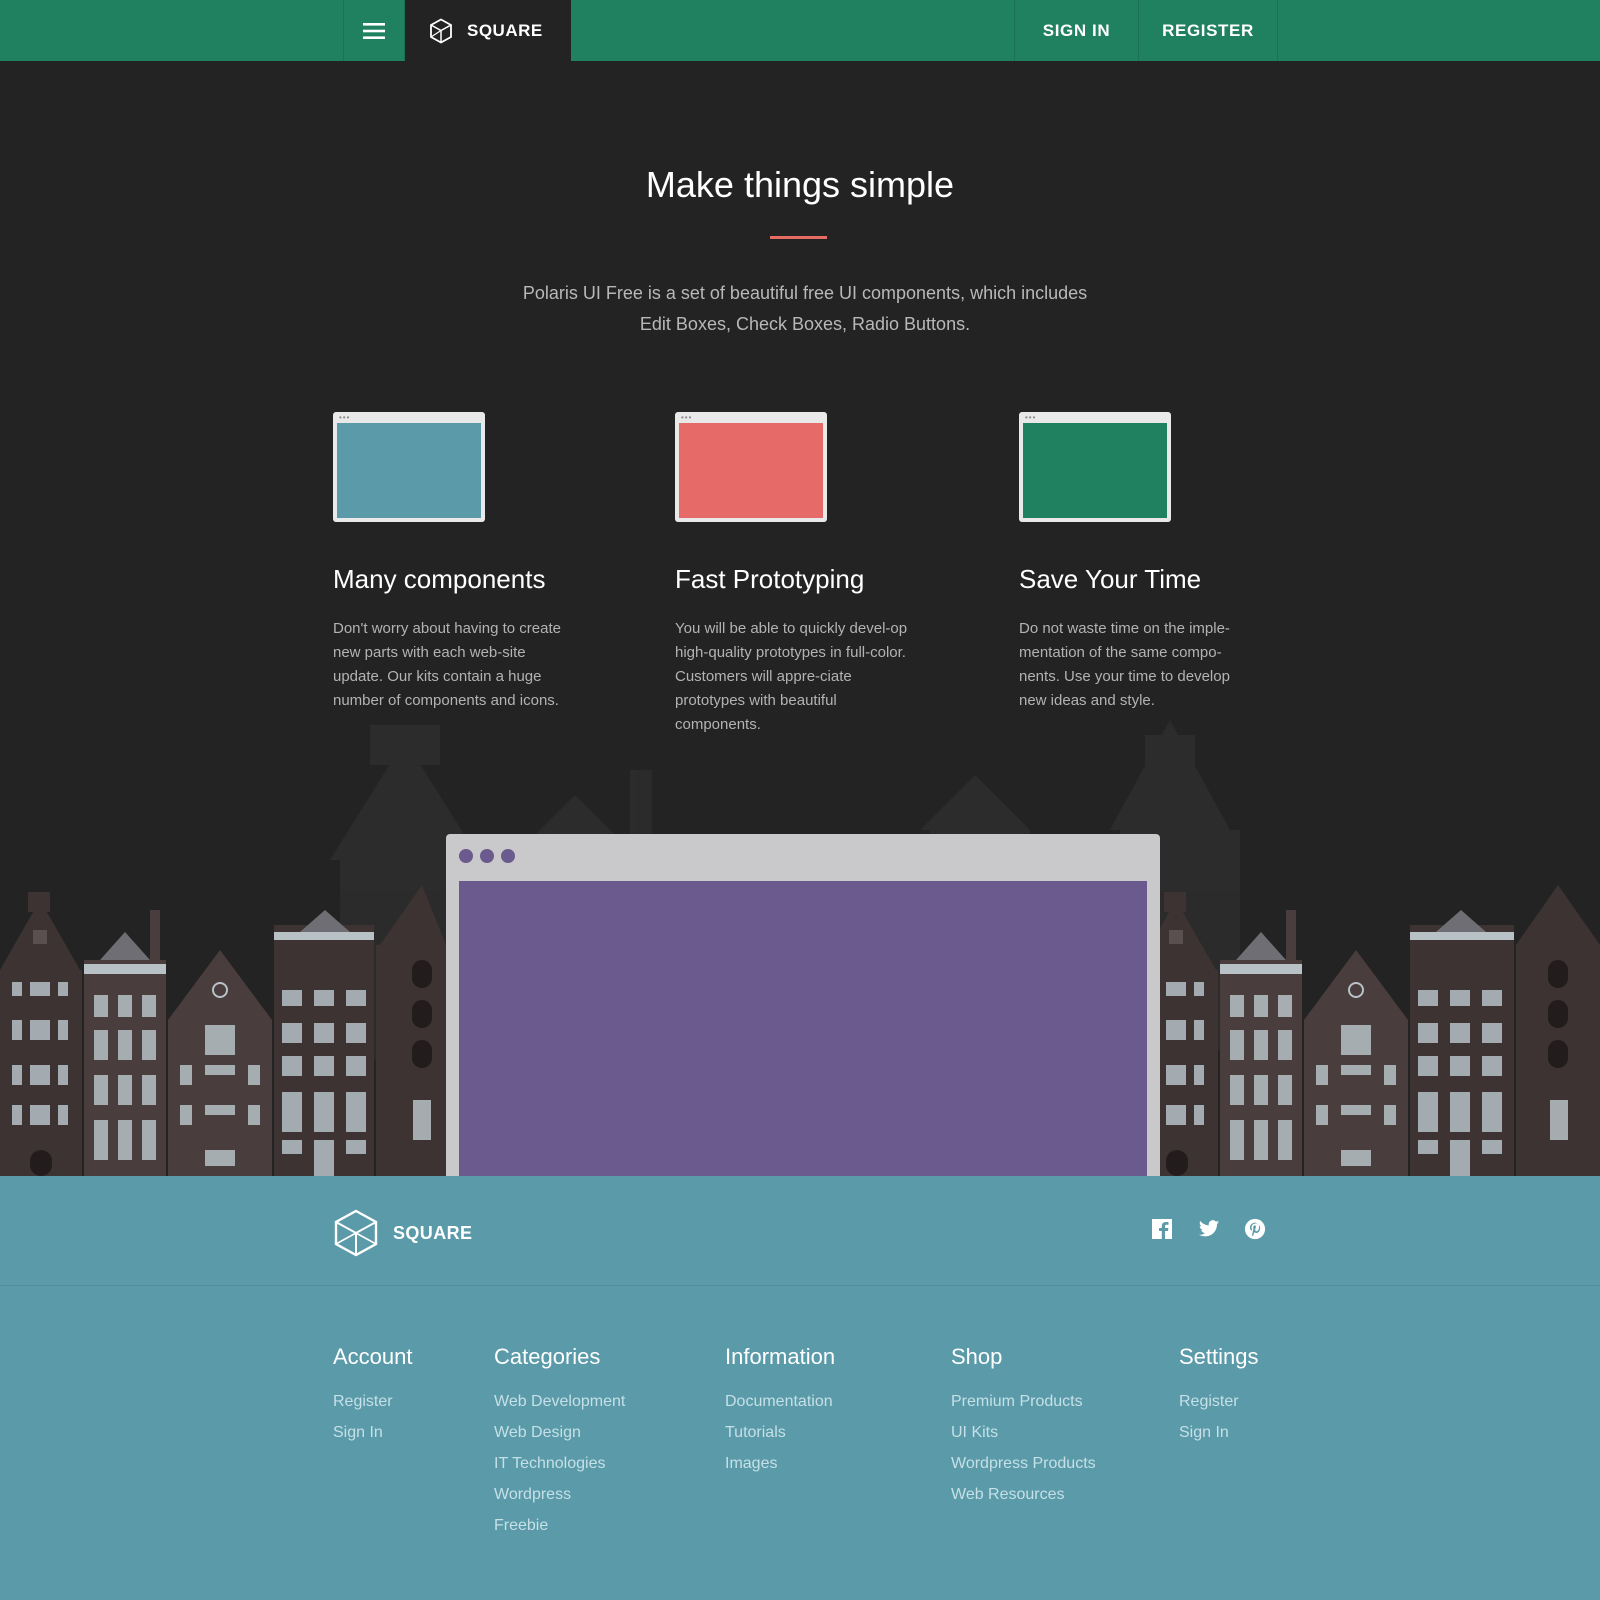 The height and width of the screenshot is (1600, 1600). What do you see at coordinates (1023, 1432) in the screenshot?
I see `footer-link: UI Kits` at bounding box center [1023, 1432].